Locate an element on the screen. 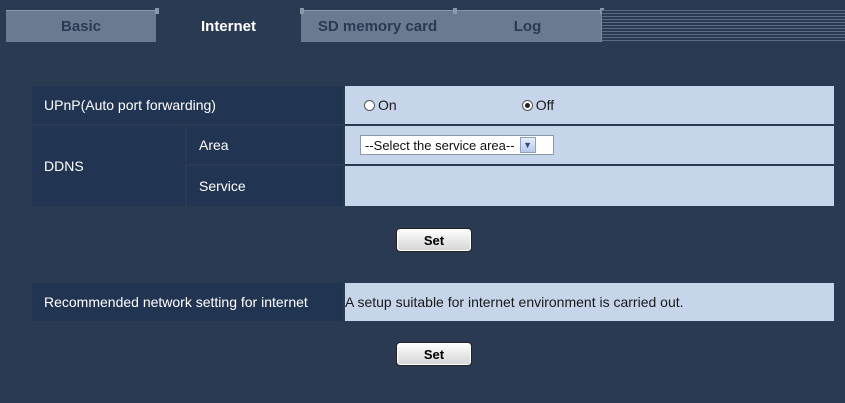 Image resolution: width=845 pixels, height=403 pixels. upnp-options: On Off is located at coordinates (589, 105).